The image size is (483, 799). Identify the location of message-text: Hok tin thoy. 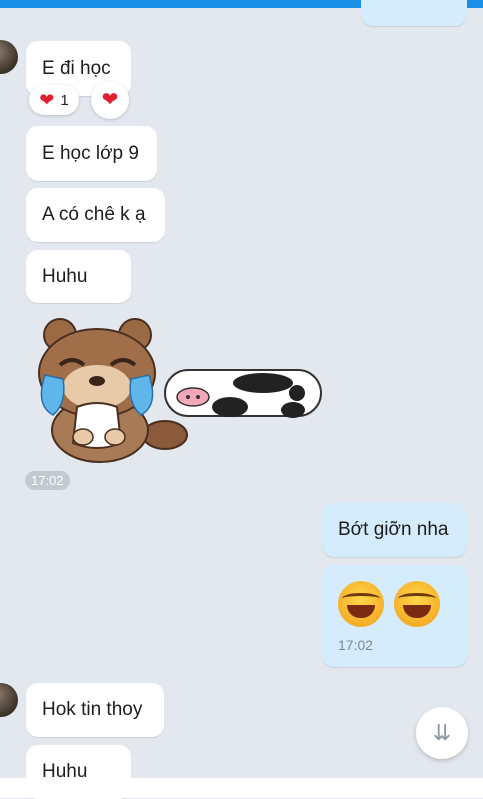
(92, 709).